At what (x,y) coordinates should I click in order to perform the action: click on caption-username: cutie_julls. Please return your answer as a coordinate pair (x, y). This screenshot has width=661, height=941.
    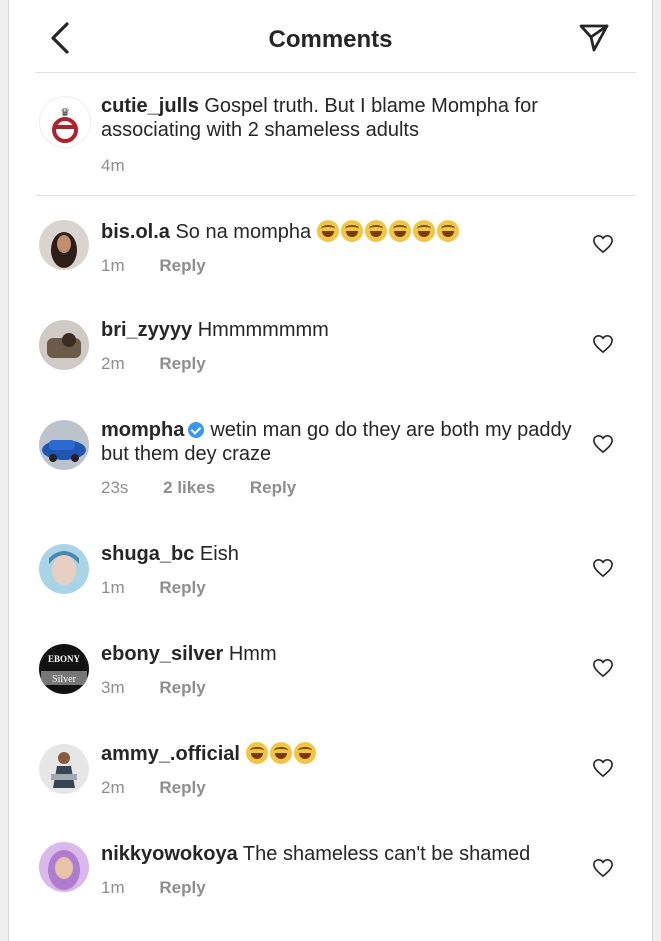
    Looking at the image, I should click on (150, 106).